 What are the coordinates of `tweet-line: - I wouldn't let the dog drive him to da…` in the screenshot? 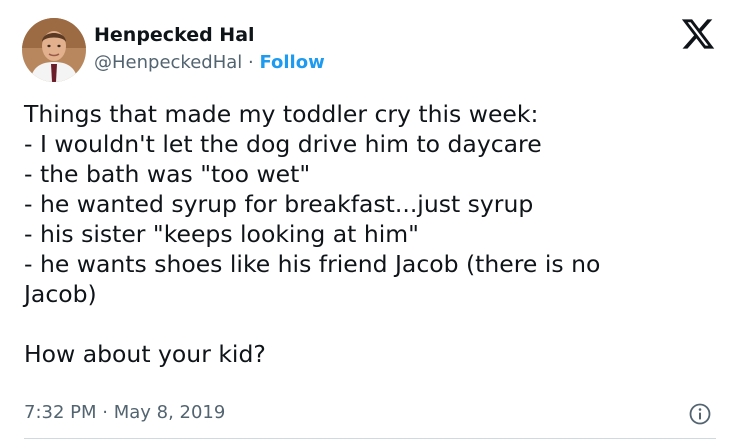 It's located at (283, 144).